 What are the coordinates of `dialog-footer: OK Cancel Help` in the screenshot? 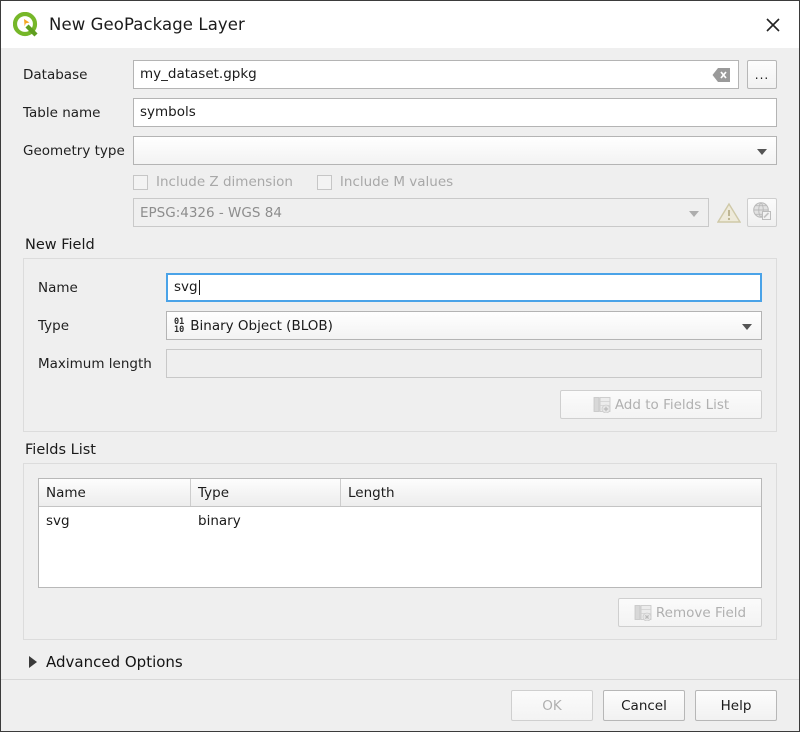 It's located at (400, 705).